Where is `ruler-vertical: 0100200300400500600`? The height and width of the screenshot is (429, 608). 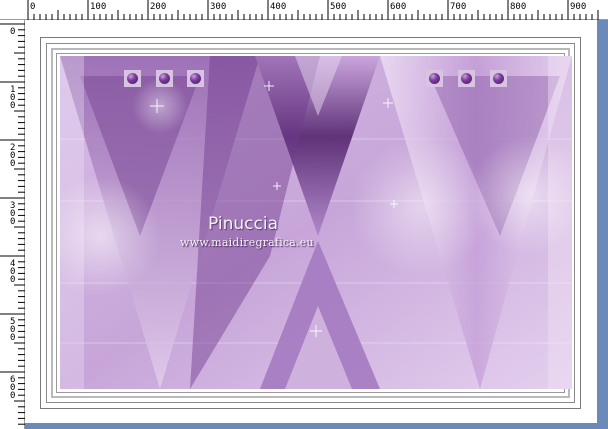
ruler-vertical: 0100200300400500600 is located at coordinates (12, 224).